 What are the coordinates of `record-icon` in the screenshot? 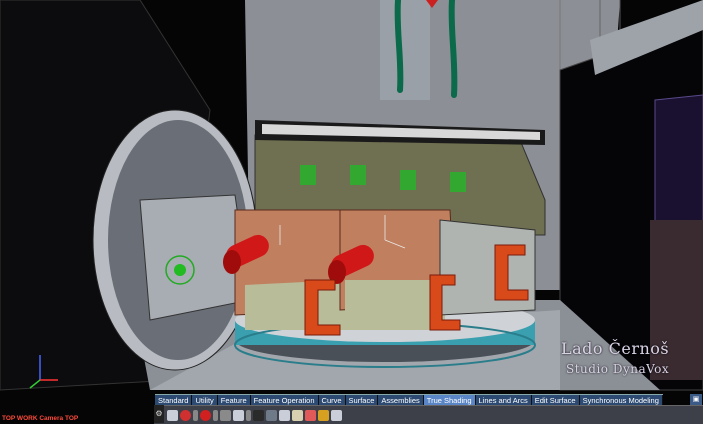 It's located at (205, 415).